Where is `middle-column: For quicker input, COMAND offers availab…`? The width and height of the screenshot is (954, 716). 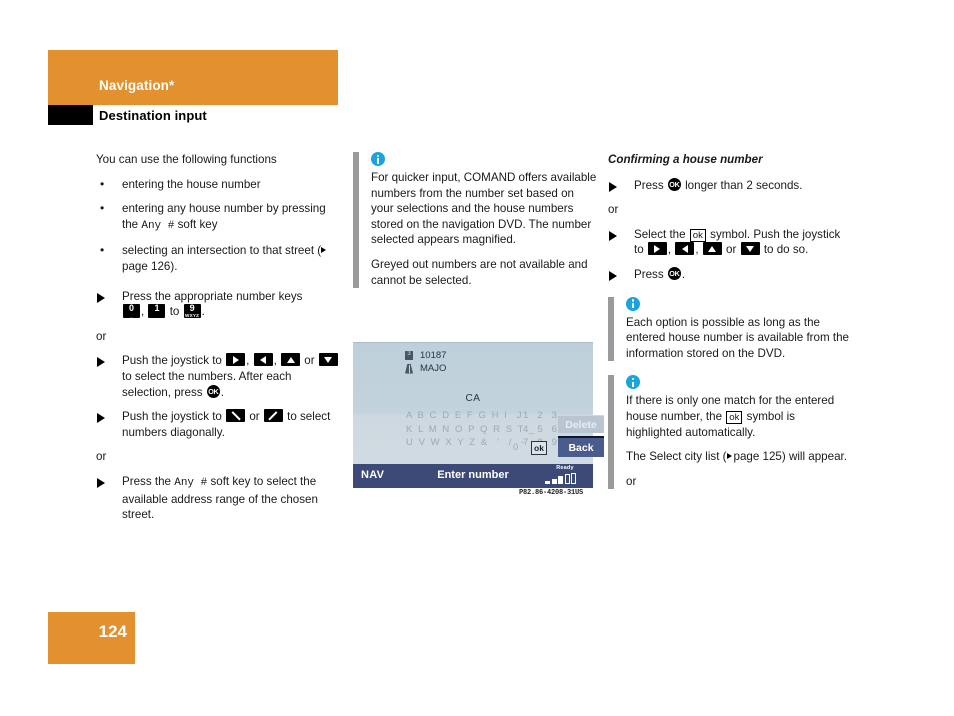 middle-column: For quicker input, COMAND offers availab… is located at coordinates (475, 227).